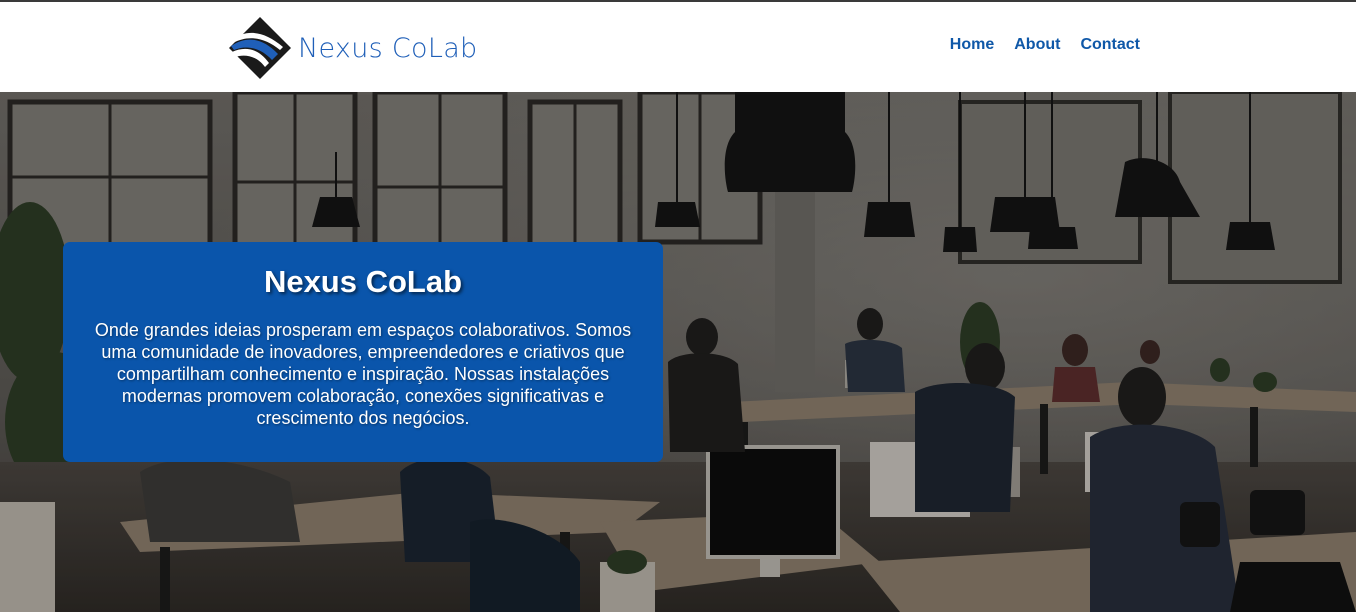 Image resolution: width=1356 pixels, height=612 pixels. I want to click on nav-home-link: Home, so click(972, 45).